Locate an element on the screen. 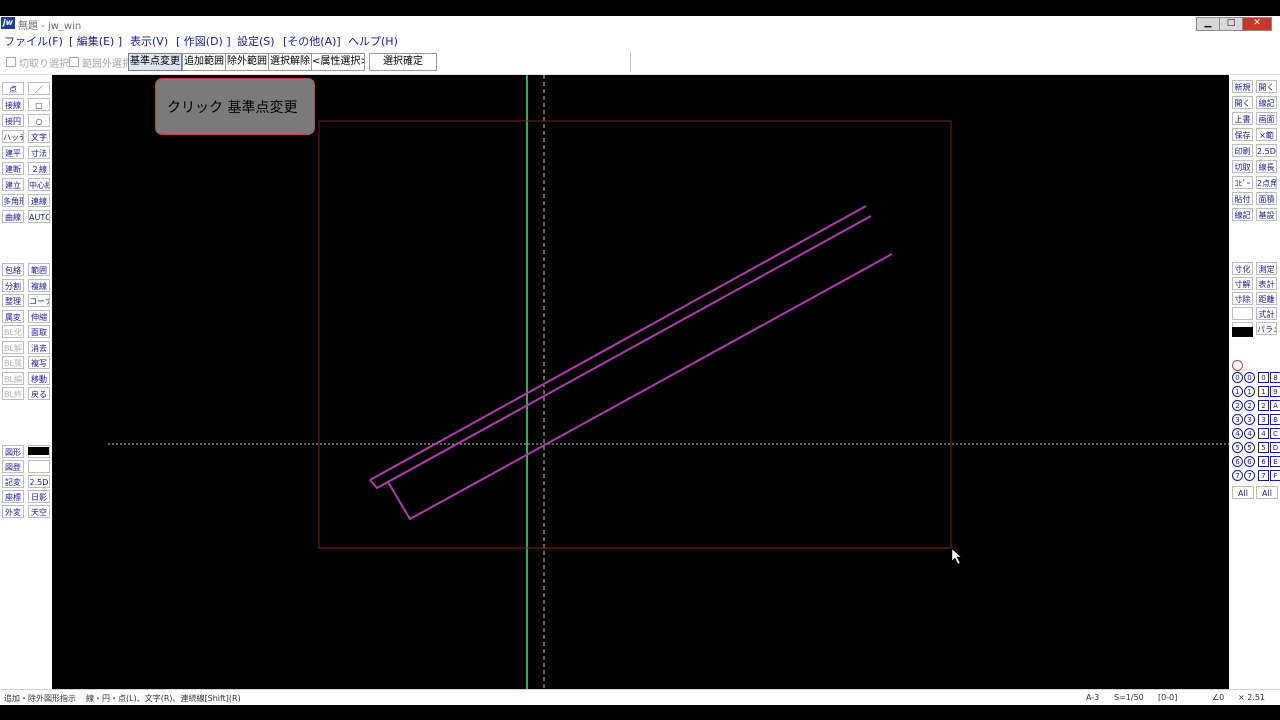 The image size is (1280, 720). status-scale: S=1/50 is located at coordinates (1129, 697).